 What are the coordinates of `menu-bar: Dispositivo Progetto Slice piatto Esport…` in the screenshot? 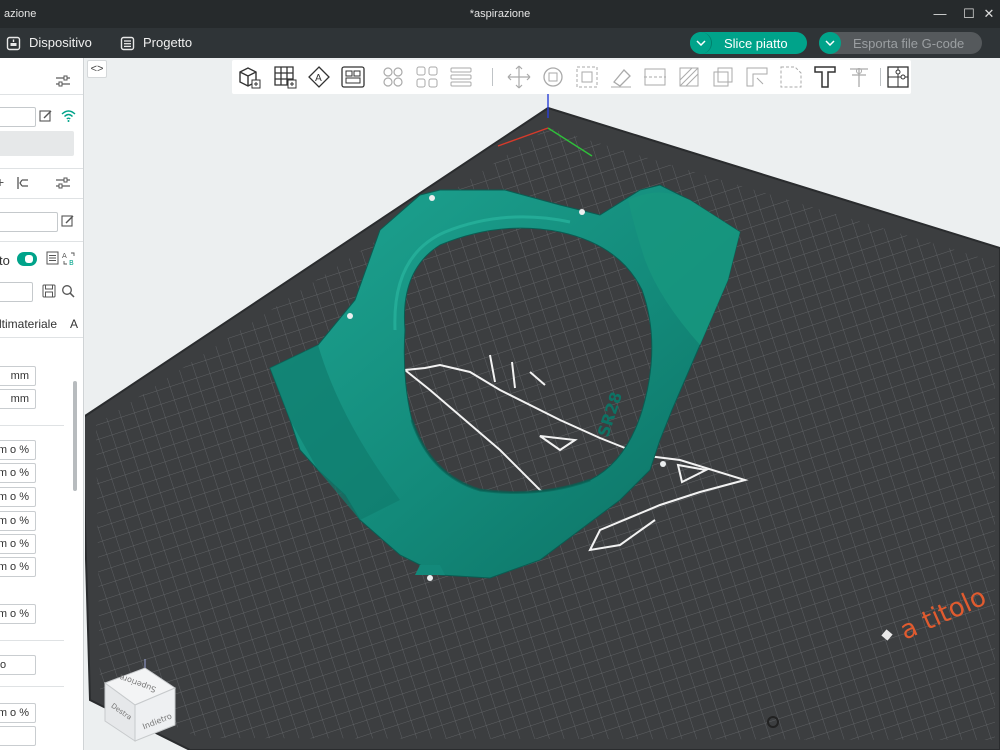 It's located at (500, 43).